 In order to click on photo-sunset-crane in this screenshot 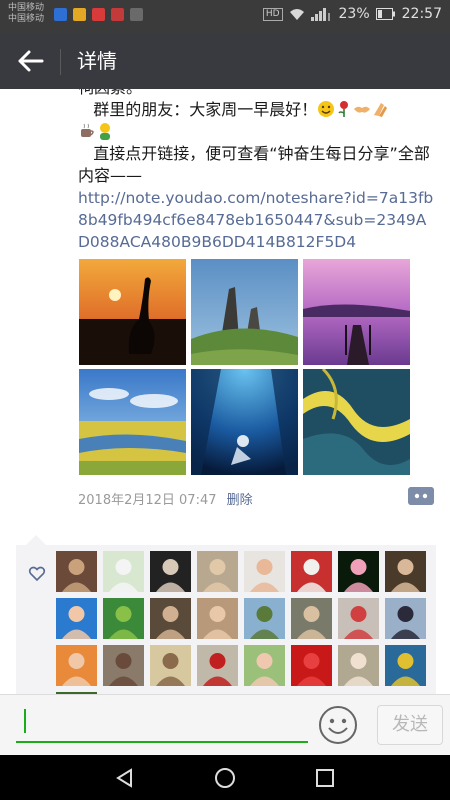, I will do `click(132, 312)`.